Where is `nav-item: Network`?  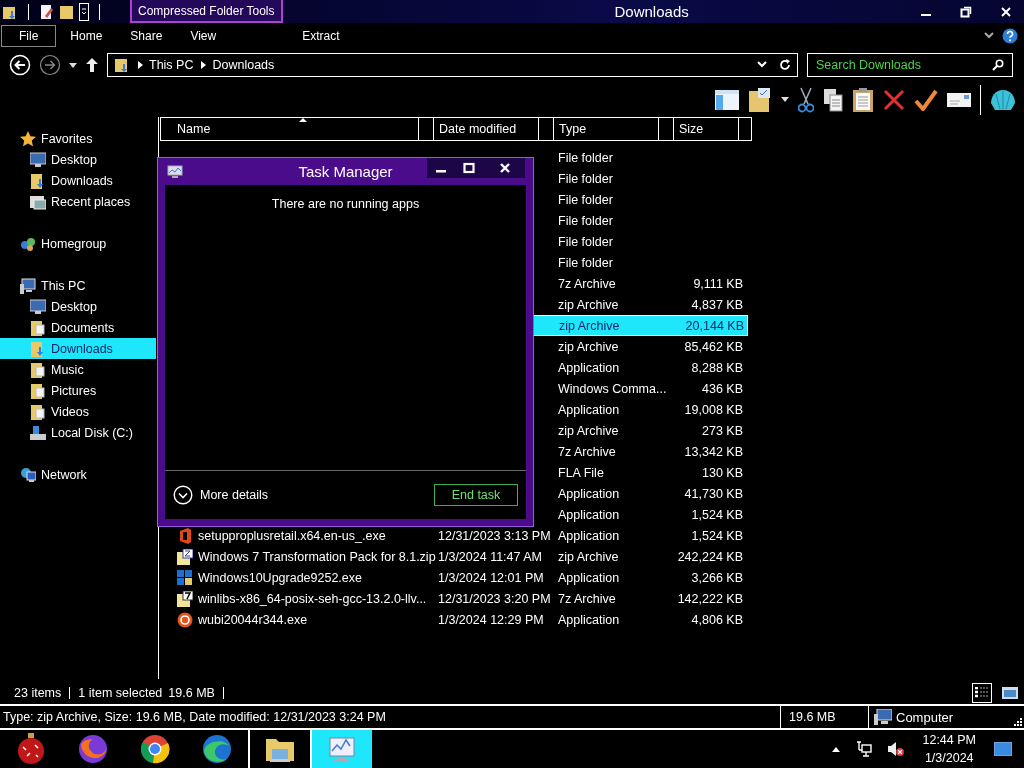
nav-item: Network is located at coordinates (78, 474).